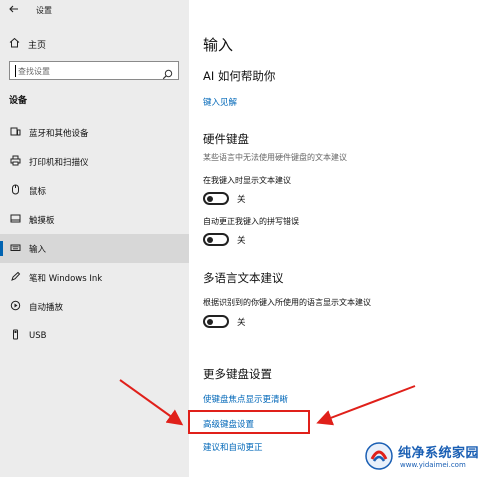 The image size is (500, 477). Describe the element at coordinates (216, 239) in the screenshot. I see `autocorrect-toggle` at that location.